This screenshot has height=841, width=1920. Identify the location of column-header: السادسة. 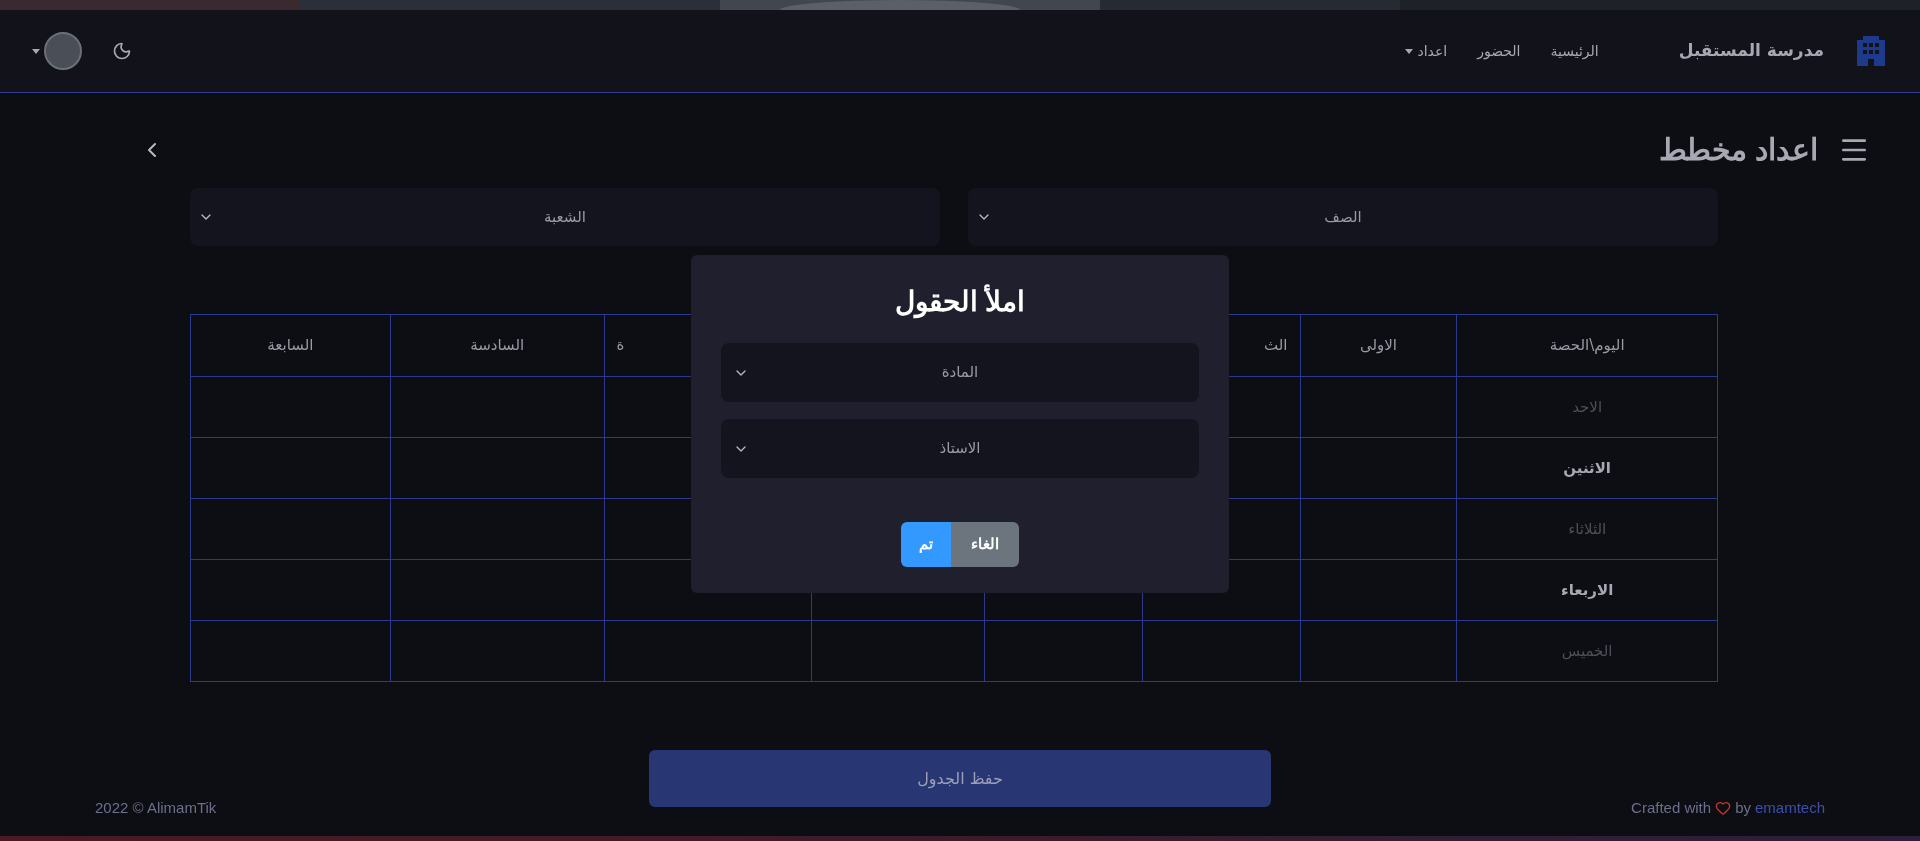
(497, 345).